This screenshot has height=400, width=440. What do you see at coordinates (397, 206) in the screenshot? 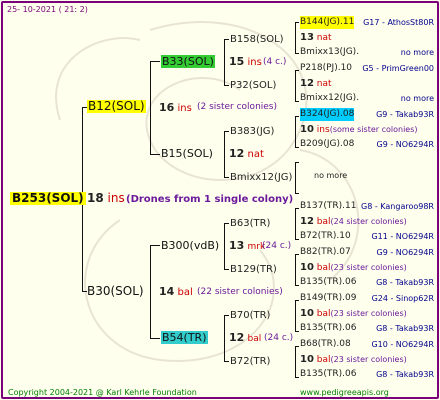
I see `gen4-top-breeder: G8 - Kangaroo98R` at bounding box center [397, 206].